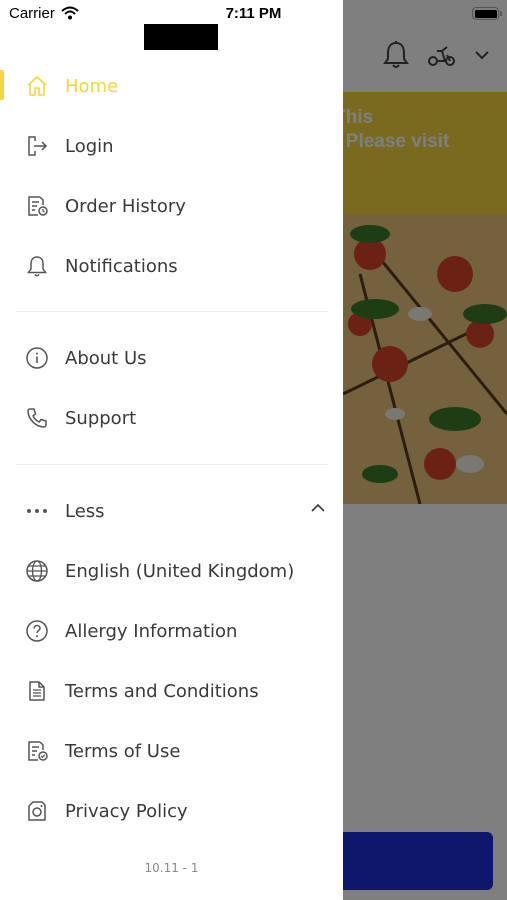 The height and width of the screenshot is (900, 507). I want to click on menu-item-terms-of-use: Terms of Use, so click(171, 751).